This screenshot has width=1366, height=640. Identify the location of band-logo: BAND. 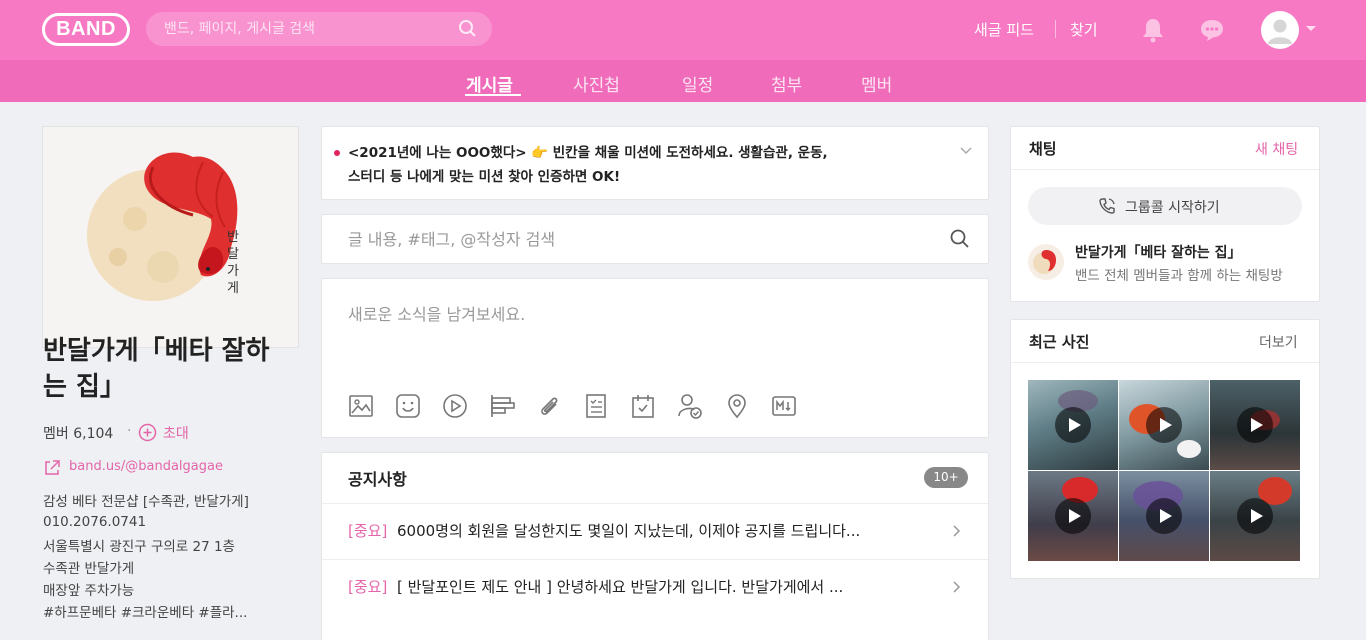
(86, 29).